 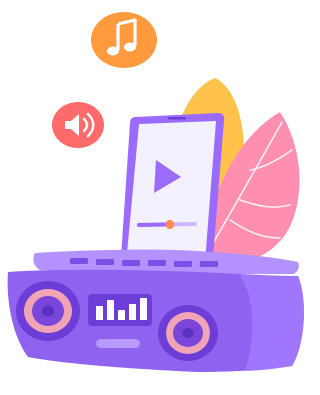 I want to click on progress-fill, so click(x=154, y=224).